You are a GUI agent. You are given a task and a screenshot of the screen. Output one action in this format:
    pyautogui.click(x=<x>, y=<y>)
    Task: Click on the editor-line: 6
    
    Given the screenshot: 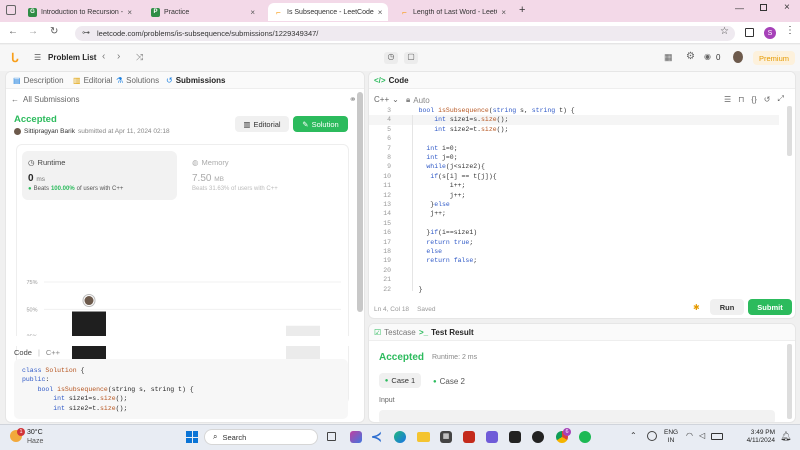 What is the action you would take?
    pyautogui.click(x=574, y=138)
    